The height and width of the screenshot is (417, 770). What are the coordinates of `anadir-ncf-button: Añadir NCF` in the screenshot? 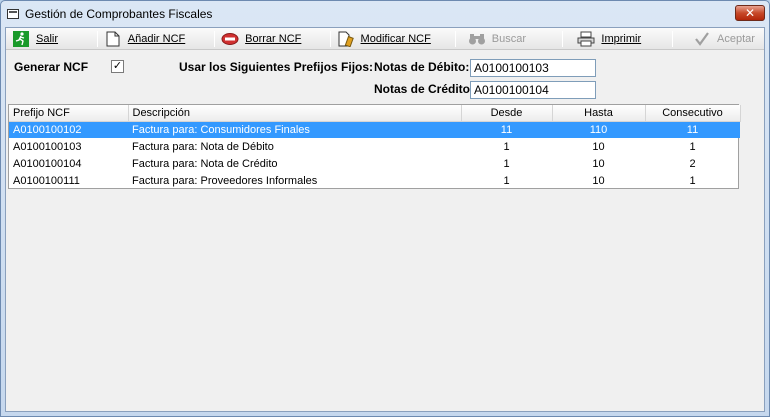 It's located at (156, 39).